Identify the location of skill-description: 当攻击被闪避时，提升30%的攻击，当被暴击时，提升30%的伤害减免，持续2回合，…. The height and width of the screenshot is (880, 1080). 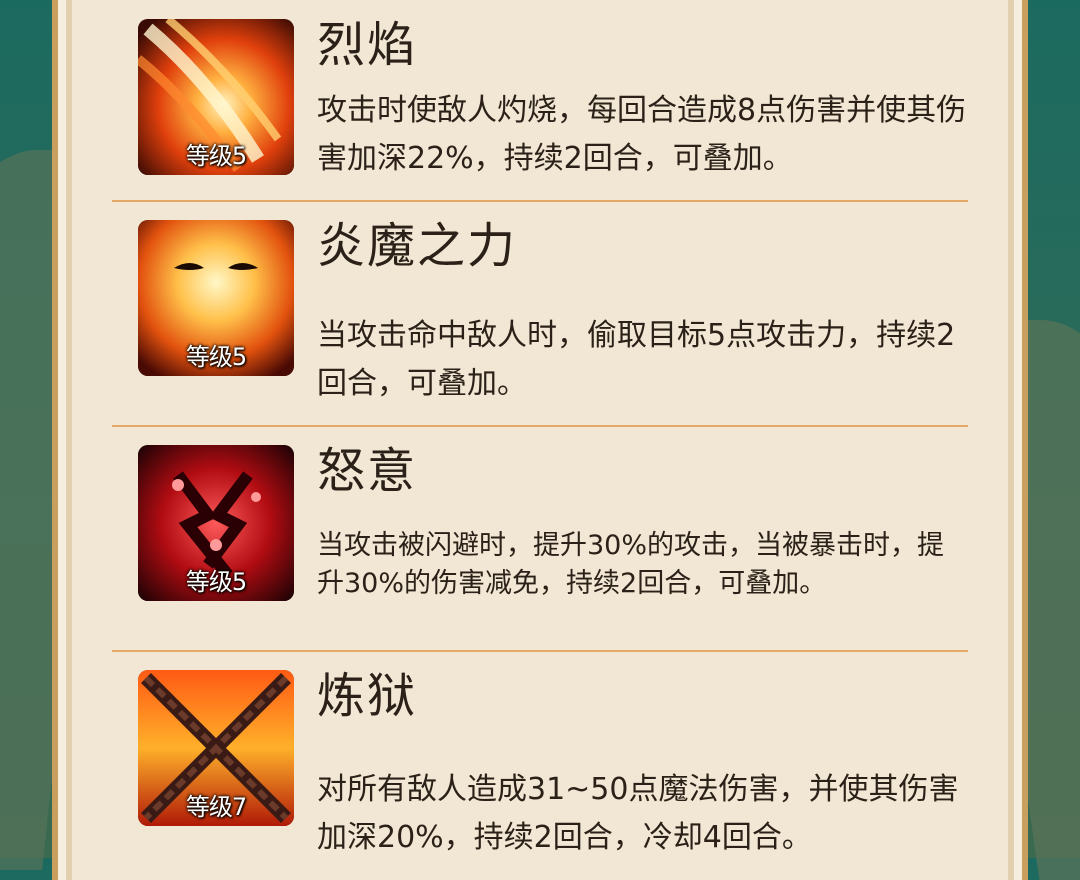
(631, 564).